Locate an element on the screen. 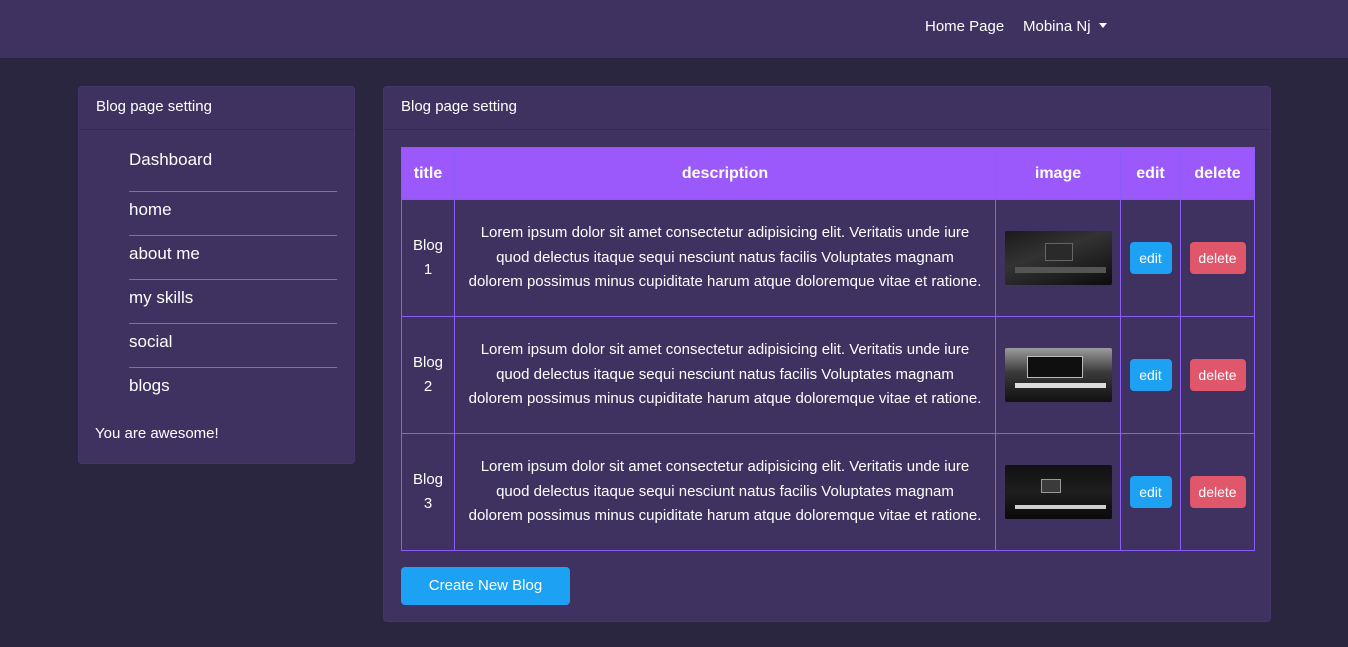 The height and width of the screenshot is (647, 1348). sidebar-item-social: social is located at coordinates (233, 346).